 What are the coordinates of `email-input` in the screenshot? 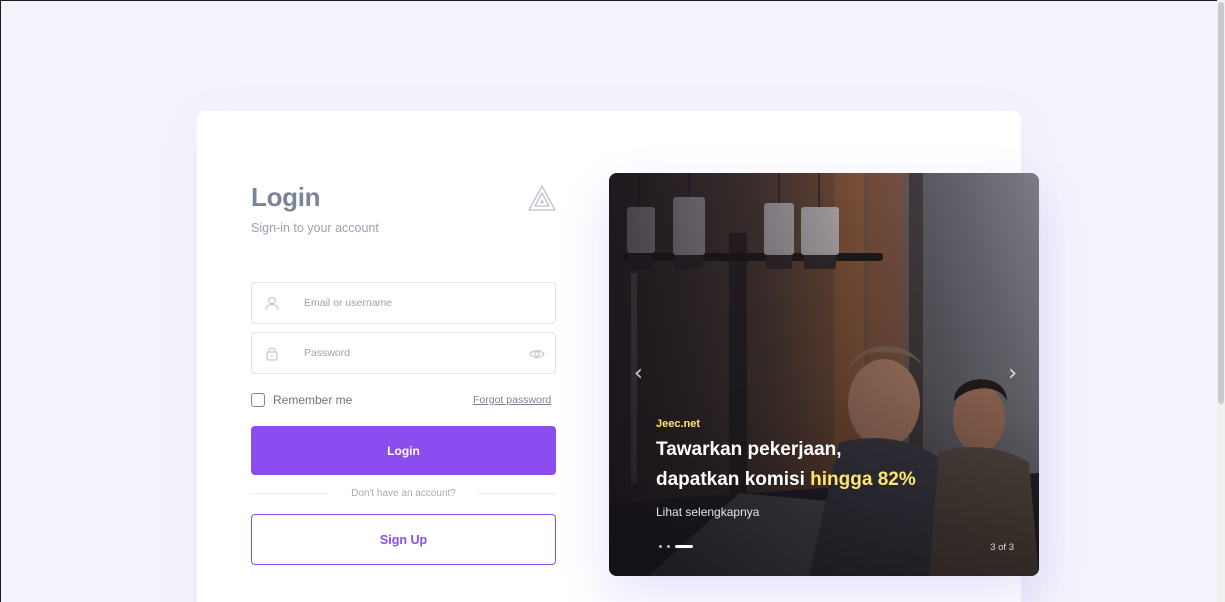 It's located at (409, 303).